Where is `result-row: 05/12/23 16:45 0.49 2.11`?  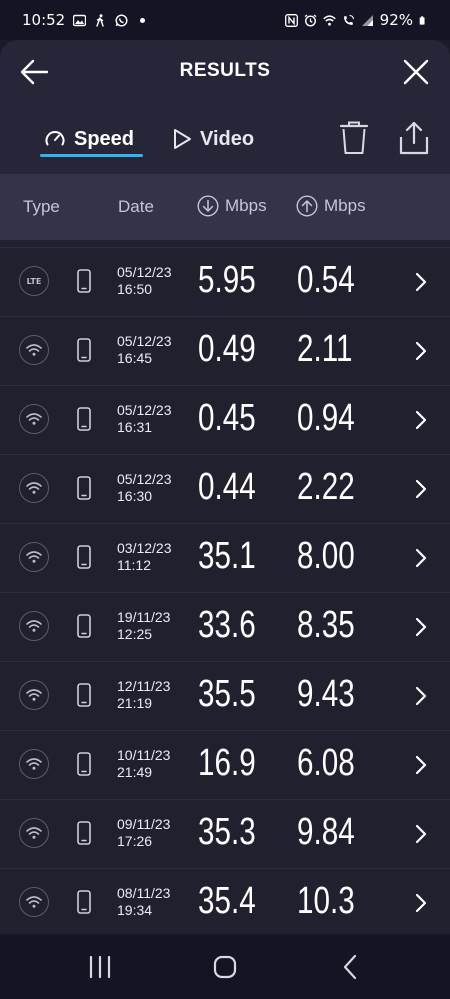
result-row: 05/12/23 16:45 0.49 2.11 is located at coordinates (225, 350).